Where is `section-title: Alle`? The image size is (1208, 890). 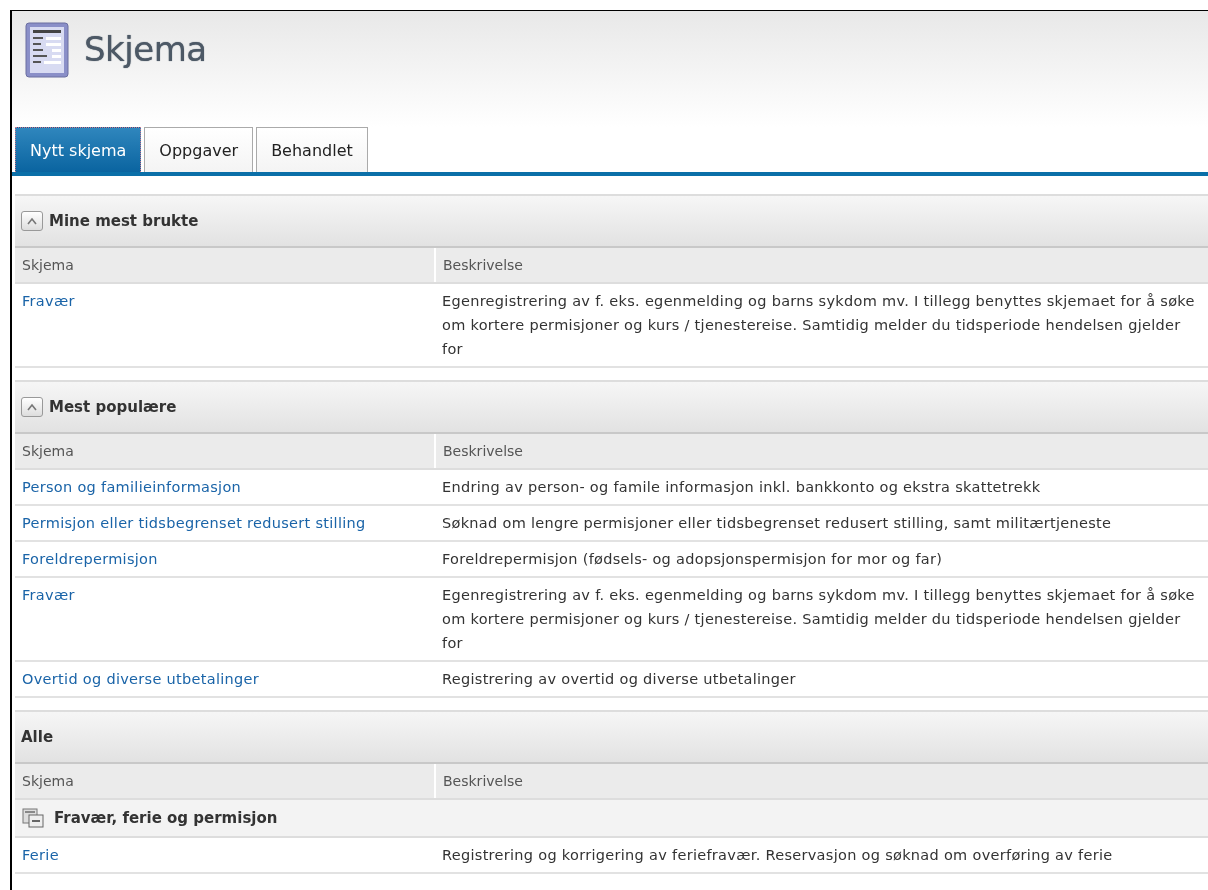
section-title: Alle is located at coordinates (37, 737).